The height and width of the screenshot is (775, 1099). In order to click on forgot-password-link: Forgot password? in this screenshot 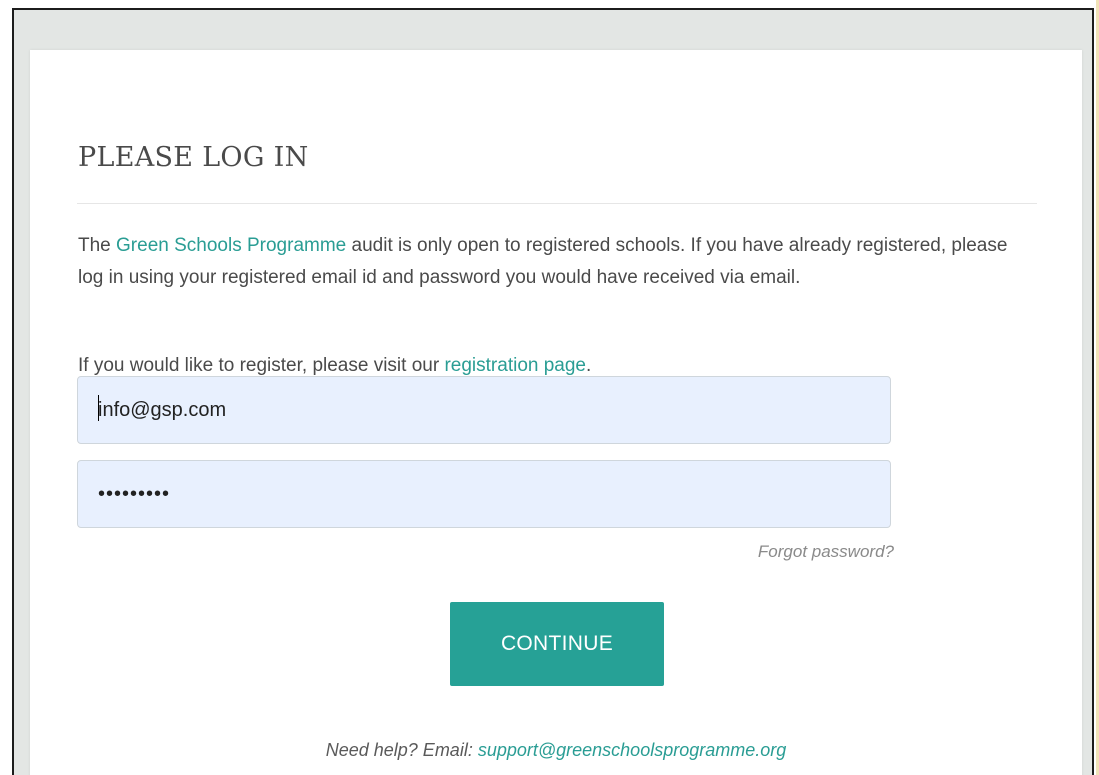, I will do `click(826, 552)`.